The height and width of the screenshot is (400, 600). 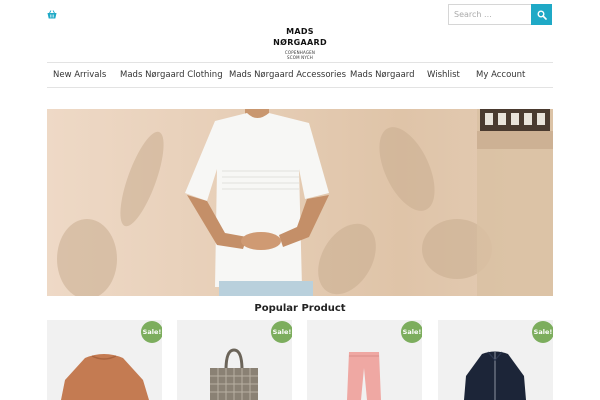 I want to click on search-button, so click(x=541, y=14).